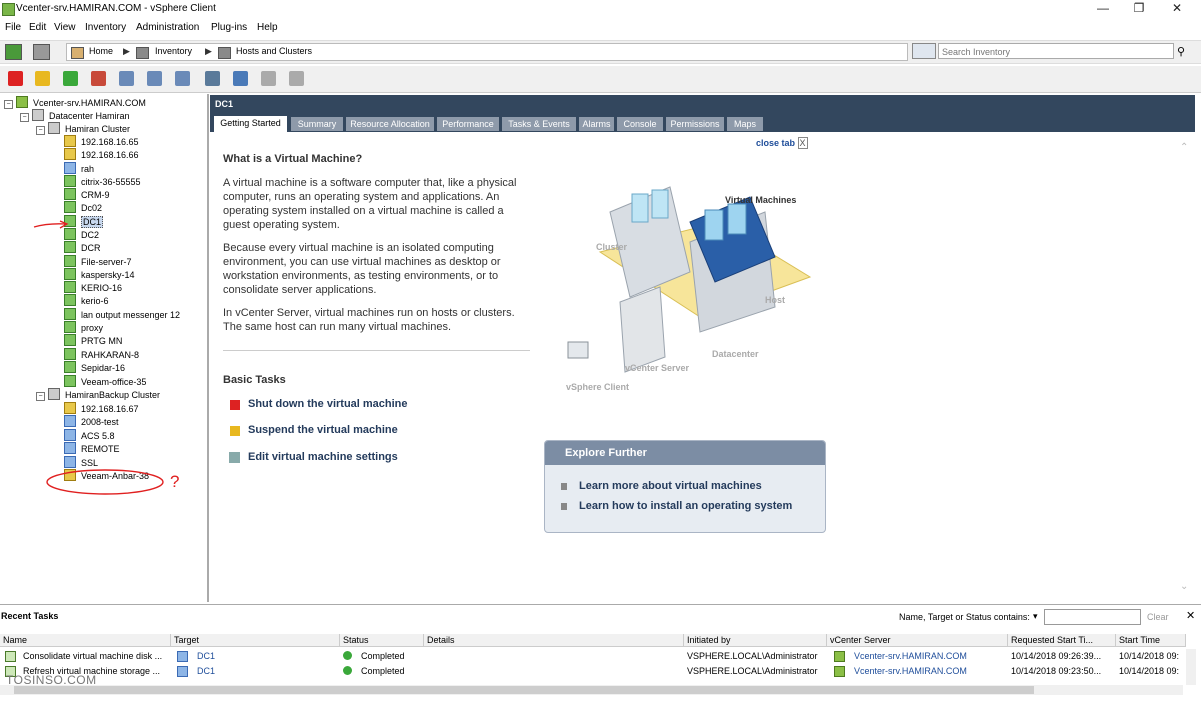  What do you see at coordinates (539, 124) in the screenshot?
I see `tab-tasks-events: Tasks & Events` at bounding box center [539, 124].